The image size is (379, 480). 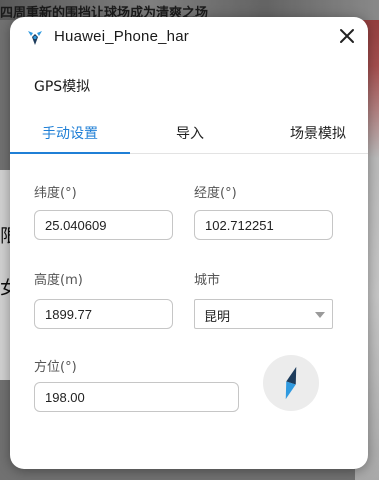 I want to click on compass-dial, so click(x=291, y=383).